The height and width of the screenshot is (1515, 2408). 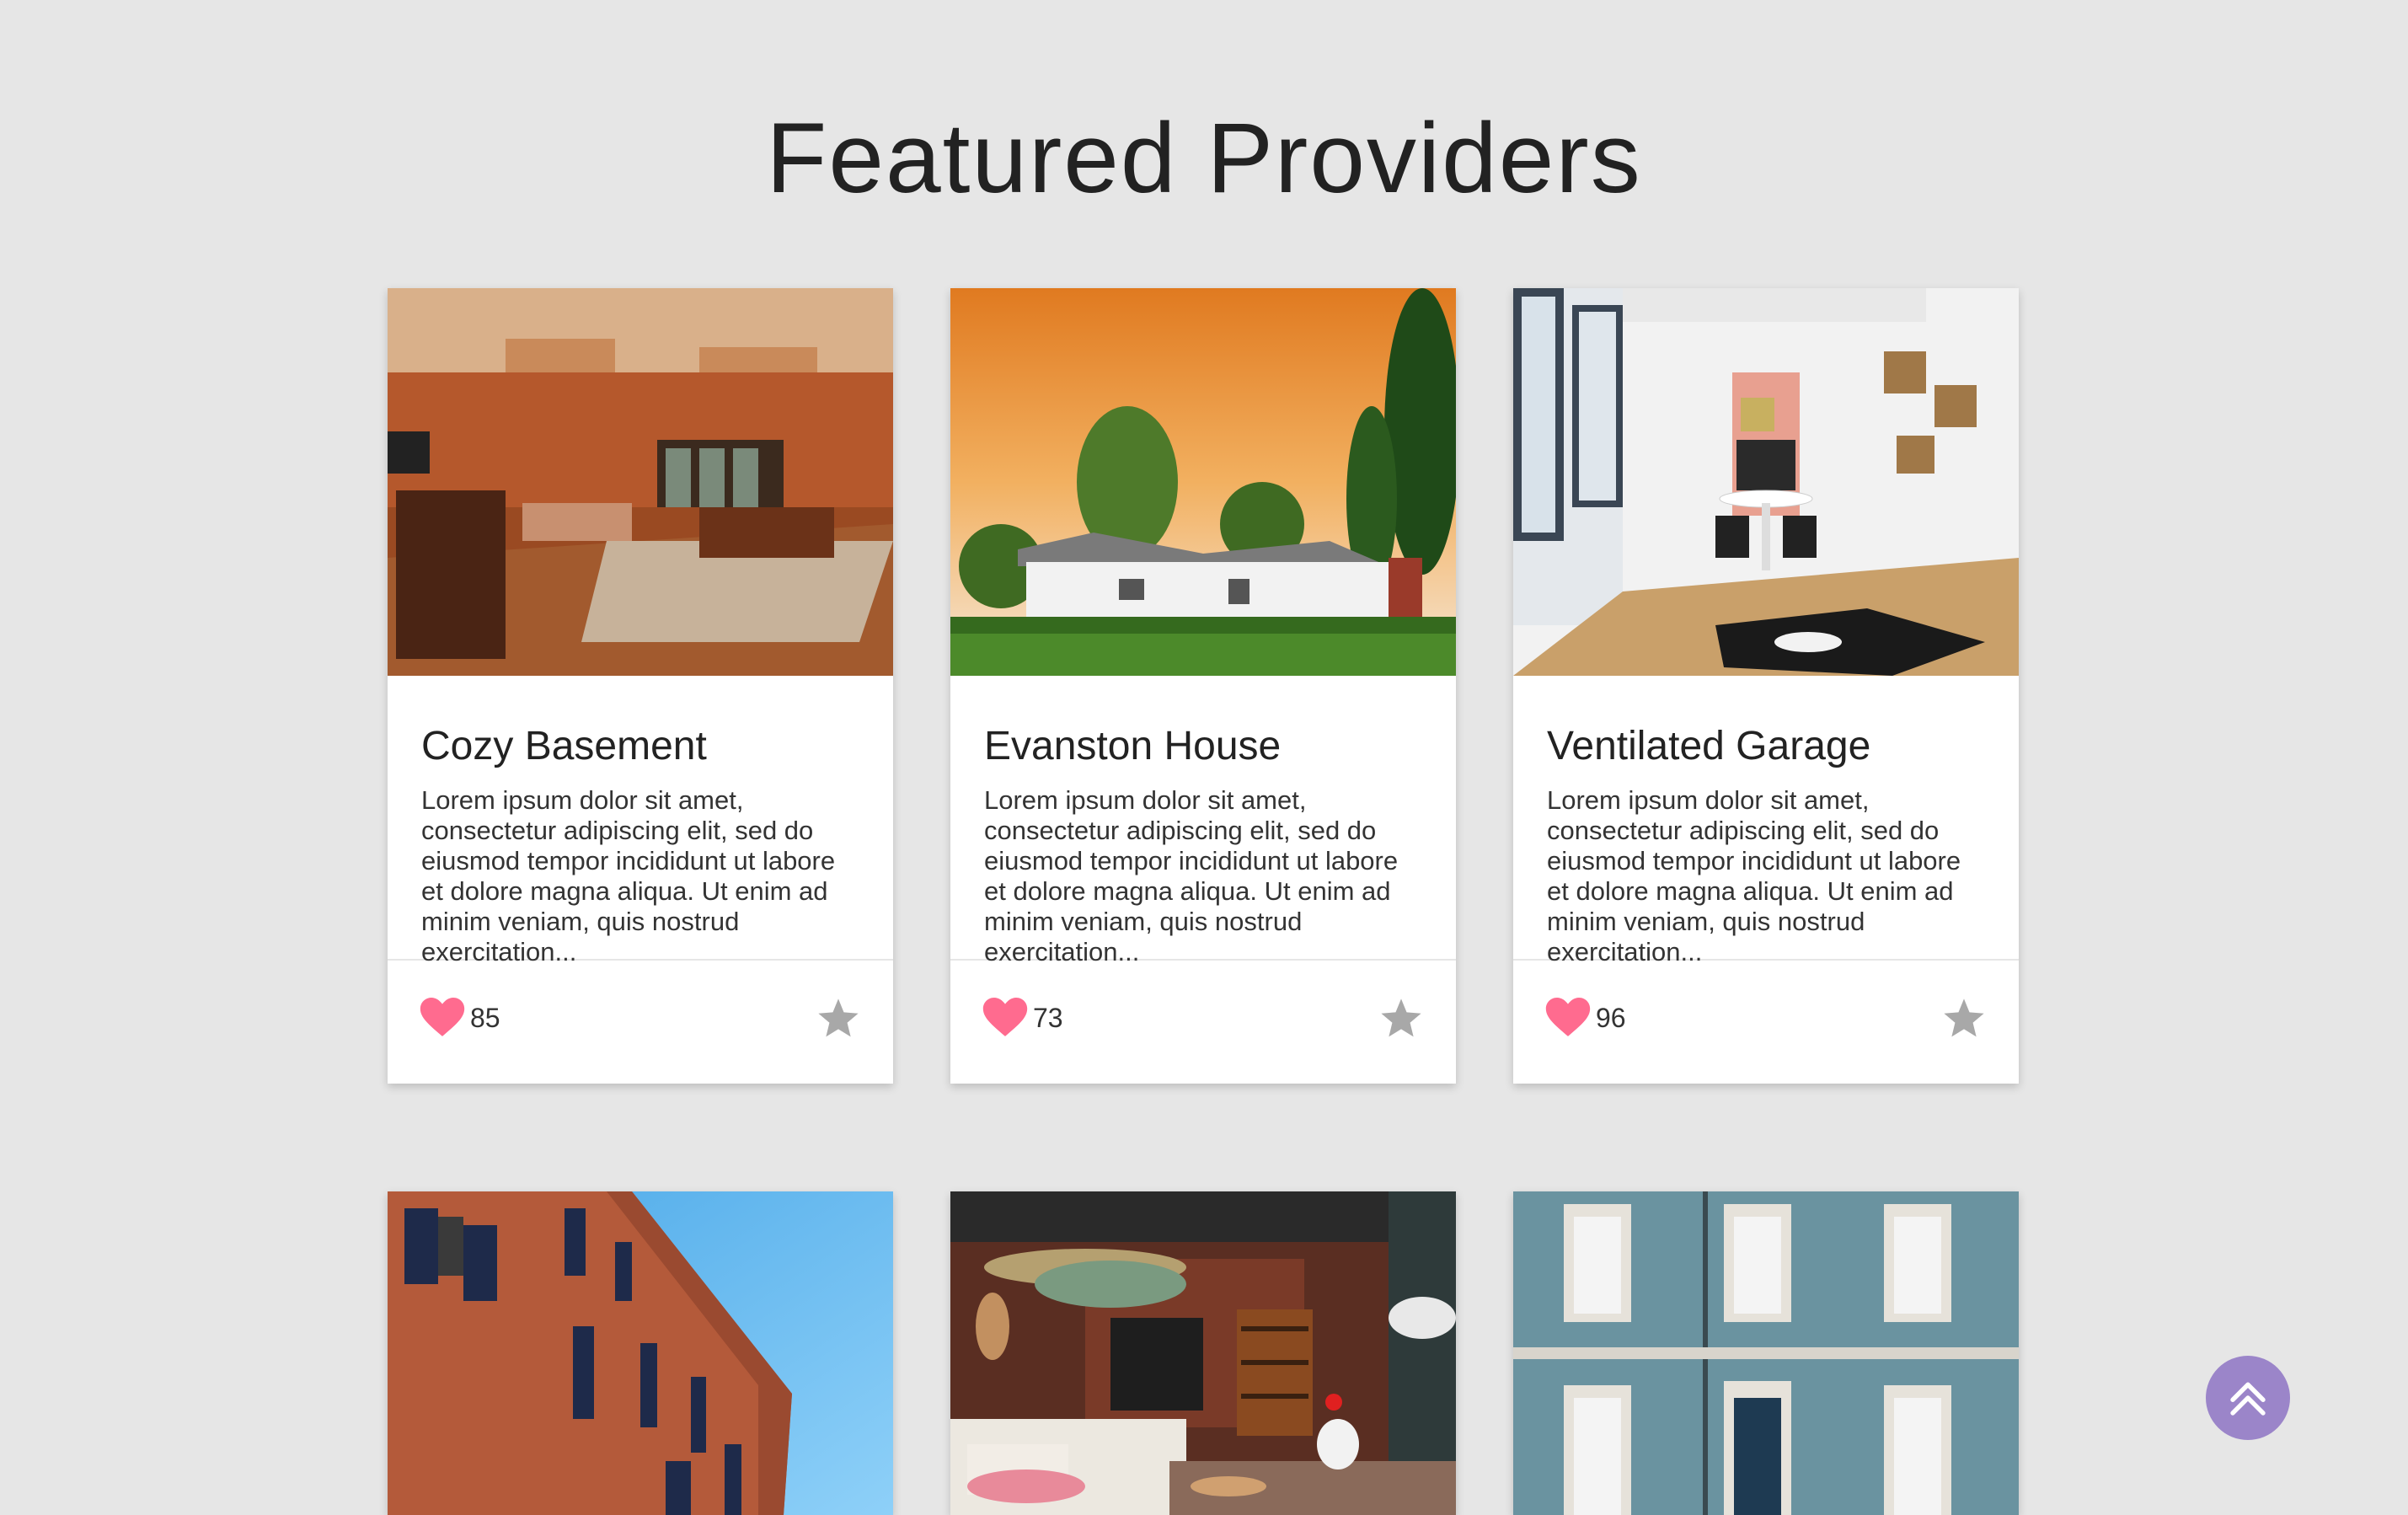 What do you see at coordinates (1133, 746) in the screenshot?
I see `card-title: Evanston House` at bounding box center [1133, 746].